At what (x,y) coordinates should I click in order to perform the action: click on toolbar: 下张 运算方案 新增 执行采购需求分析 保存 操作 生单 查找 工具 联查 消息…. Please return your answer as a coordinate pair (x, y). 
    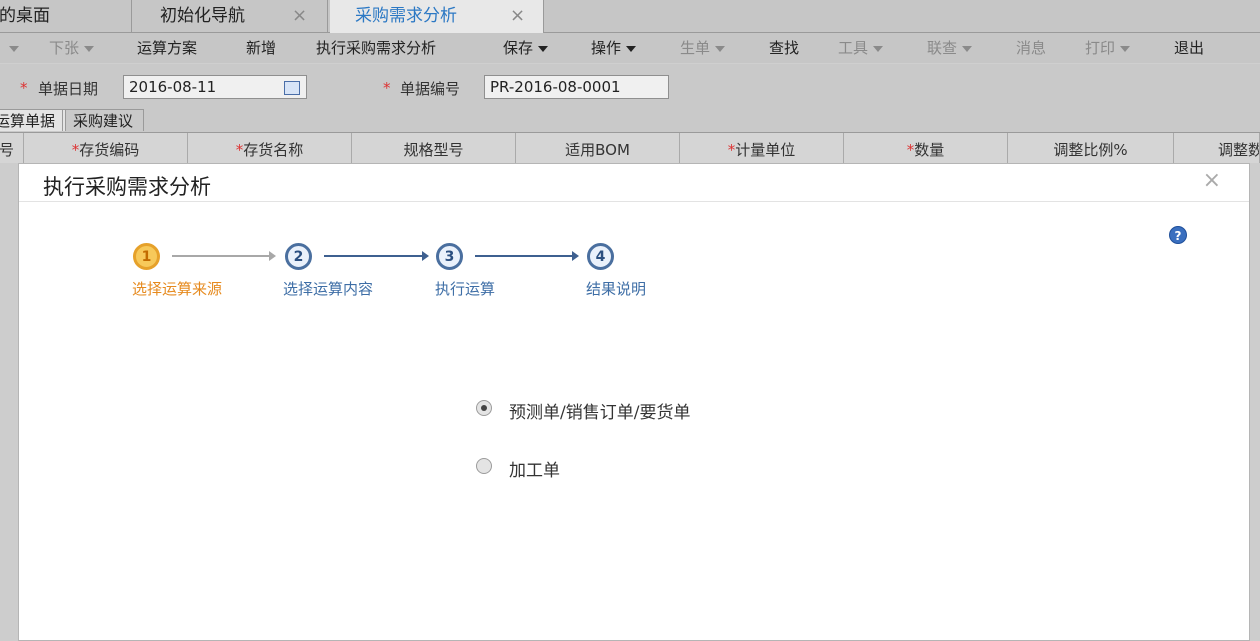
    Looking at the image, I should click on (630, 48).